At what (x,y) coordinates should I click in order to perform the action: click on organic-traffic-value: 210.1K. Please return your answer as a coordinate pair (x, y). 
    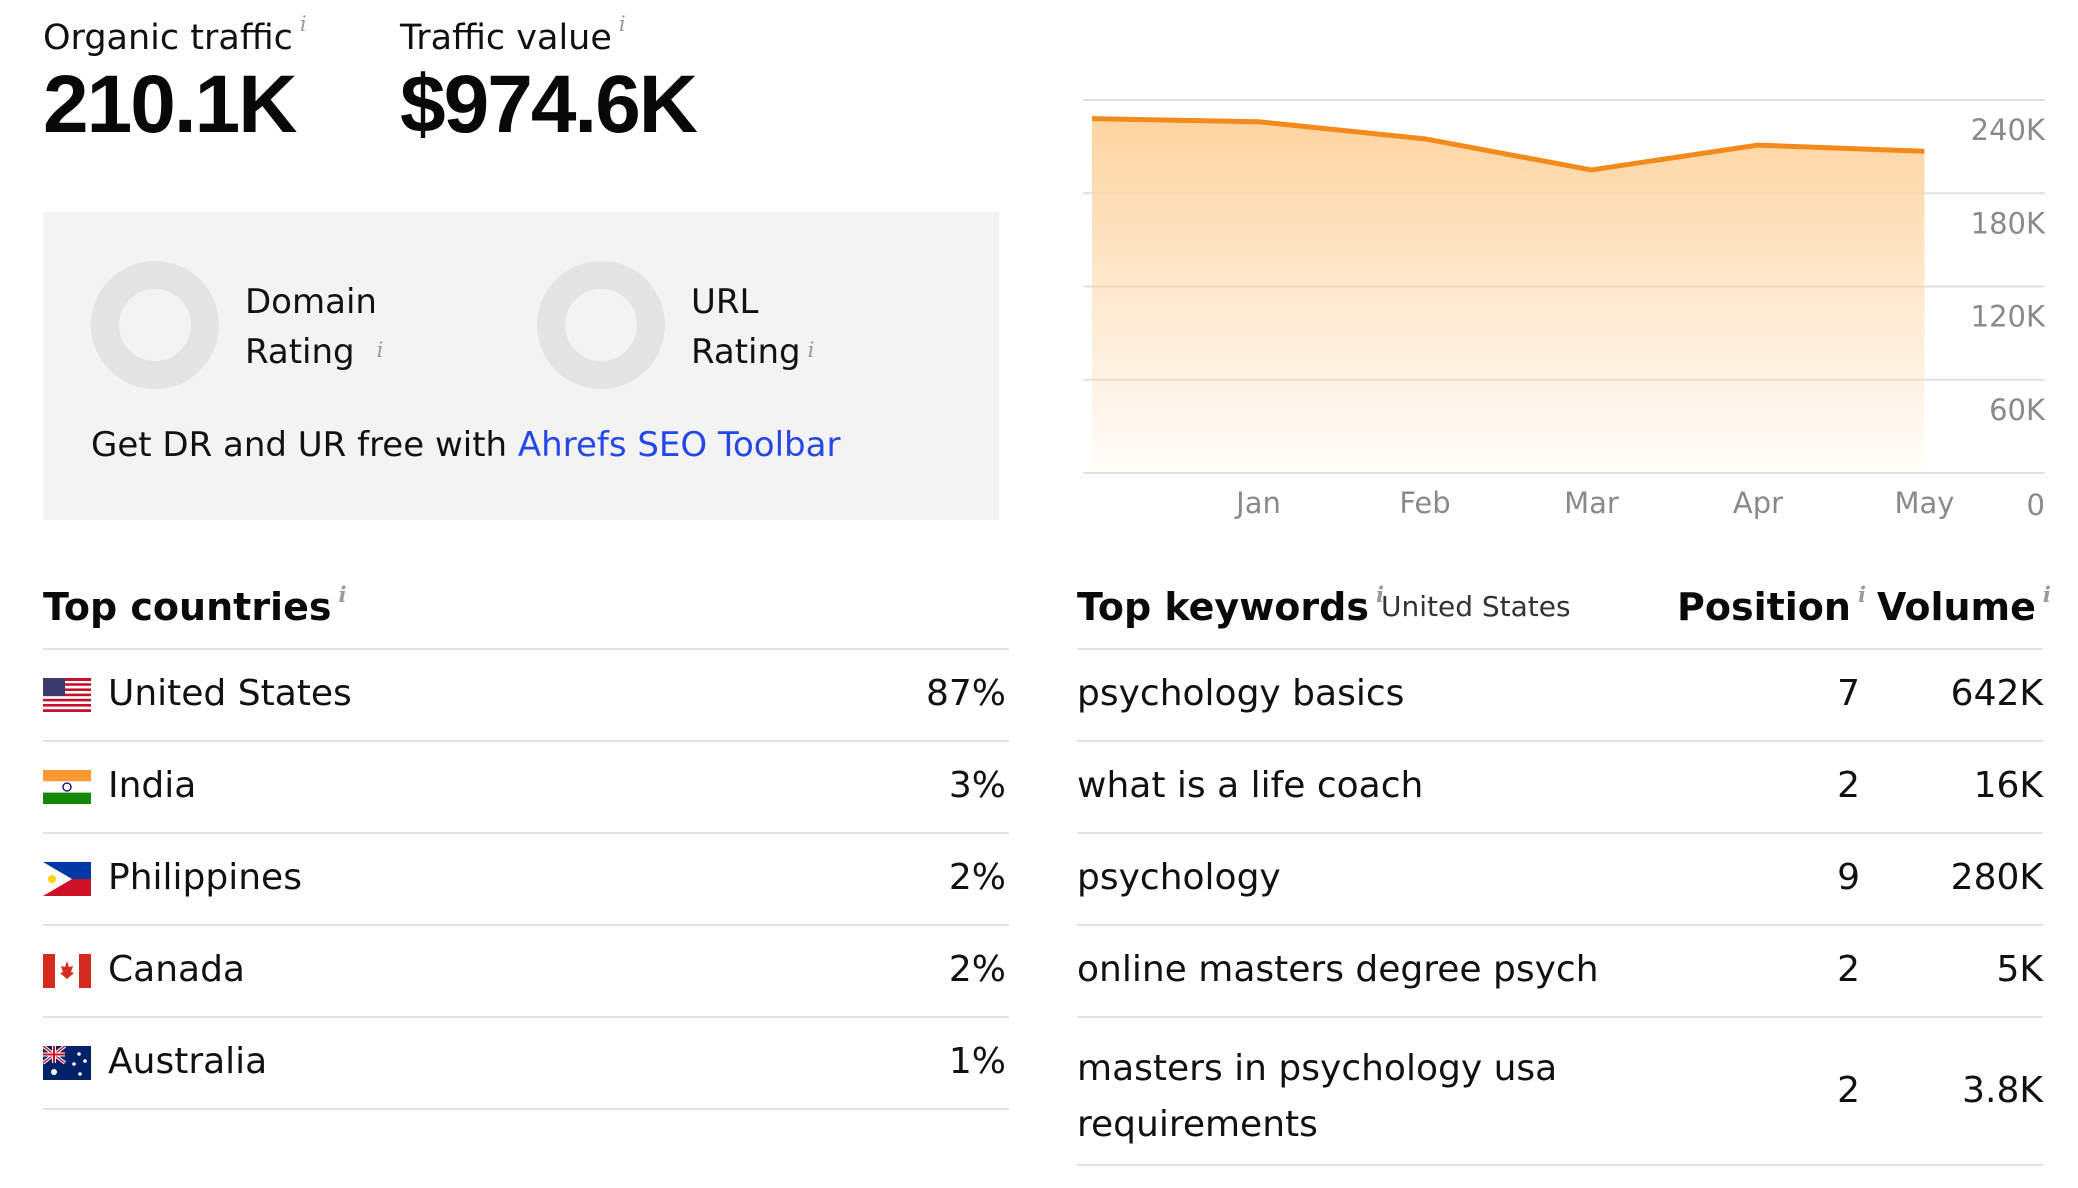
    Looking at the image, I should click on (170, 104).